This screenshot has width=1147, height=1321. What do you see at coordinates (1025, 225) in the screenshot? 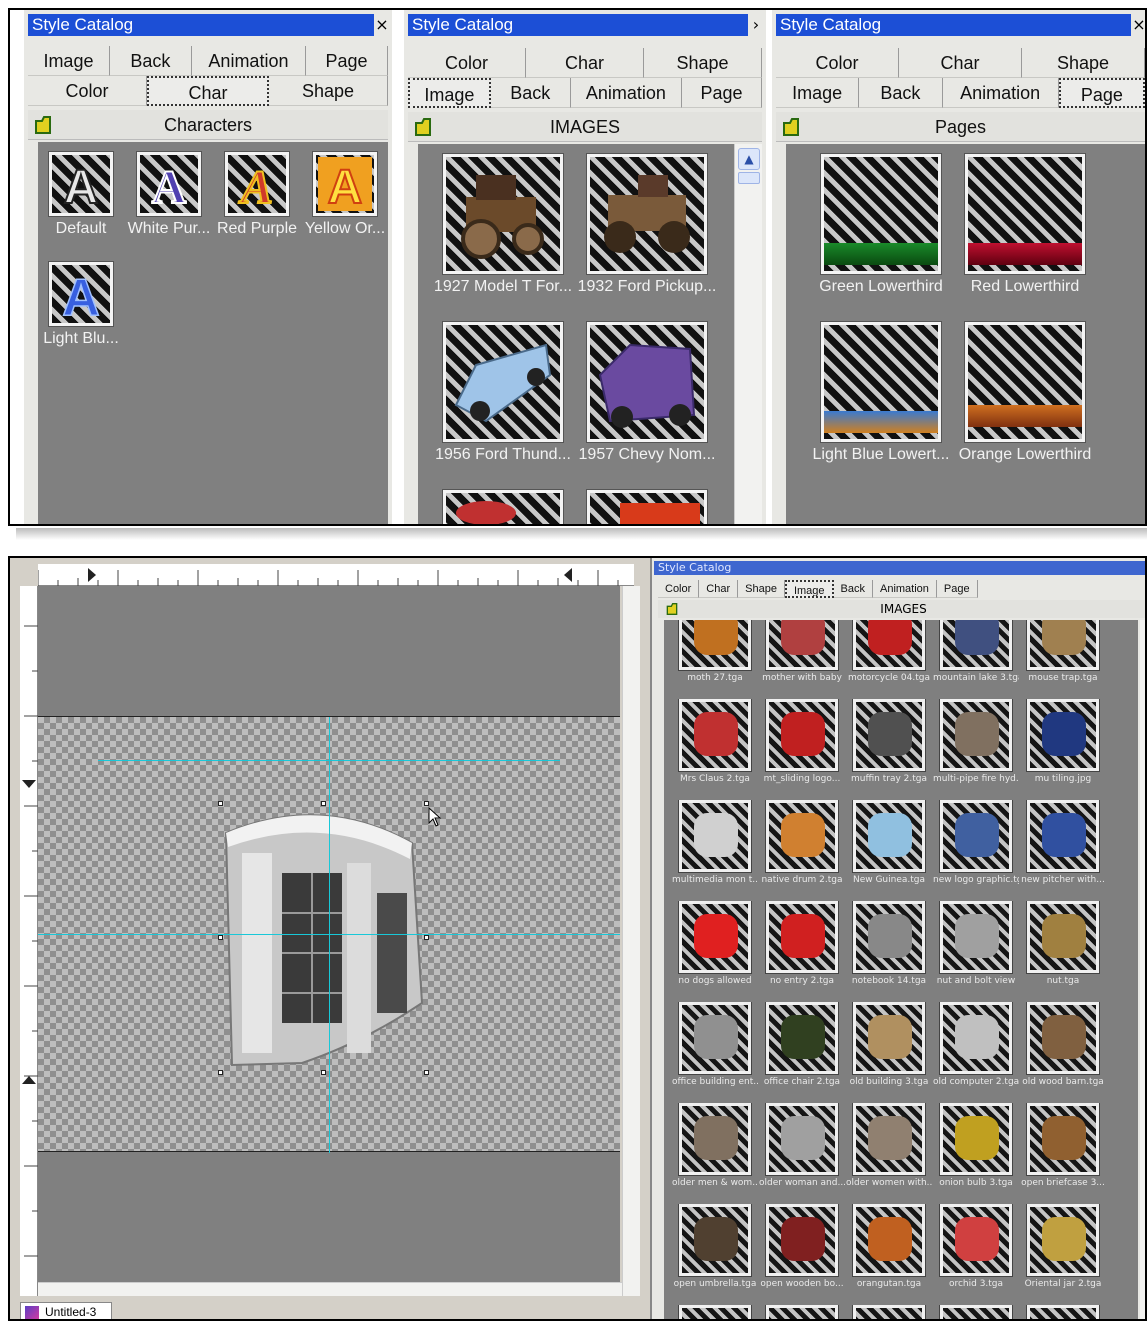
I see `page-item: Red Lowerthird` at bounding box center [1025, 225].